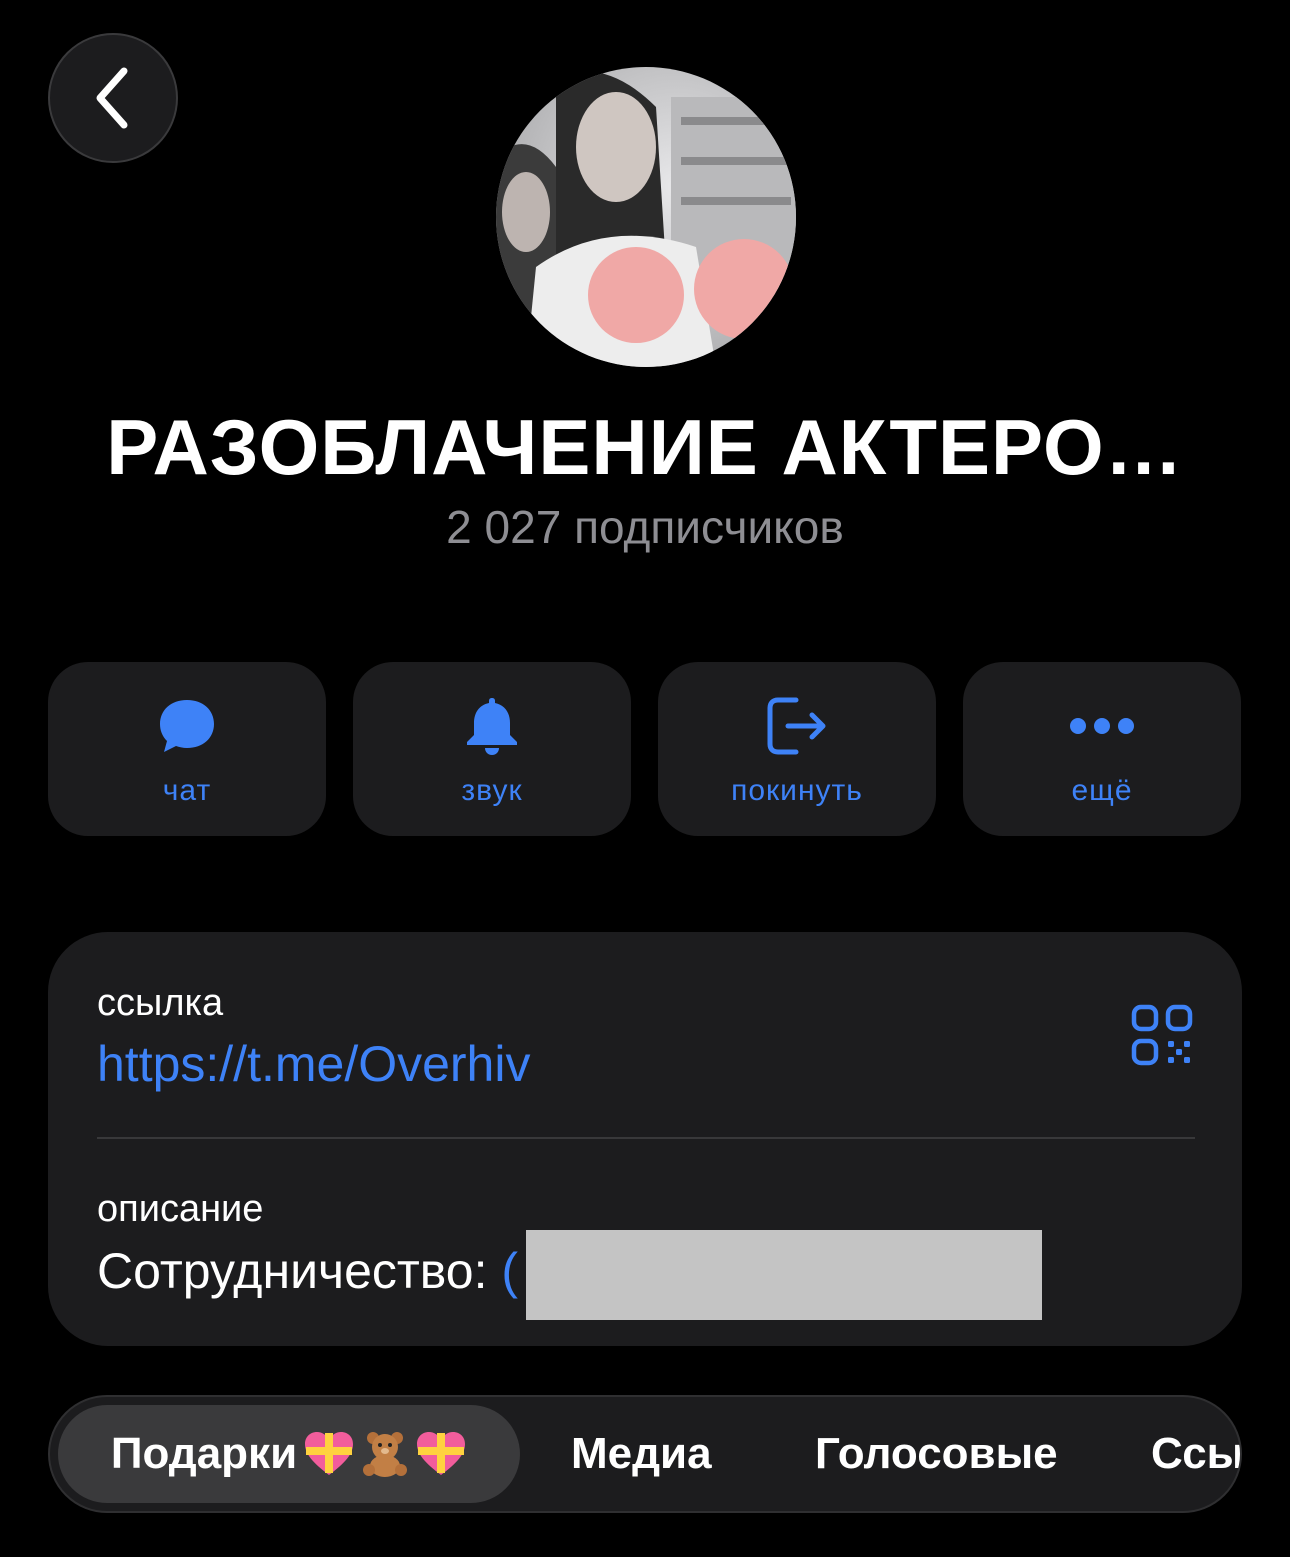  I want to click on chevron-left-icon, so click(112, 98).